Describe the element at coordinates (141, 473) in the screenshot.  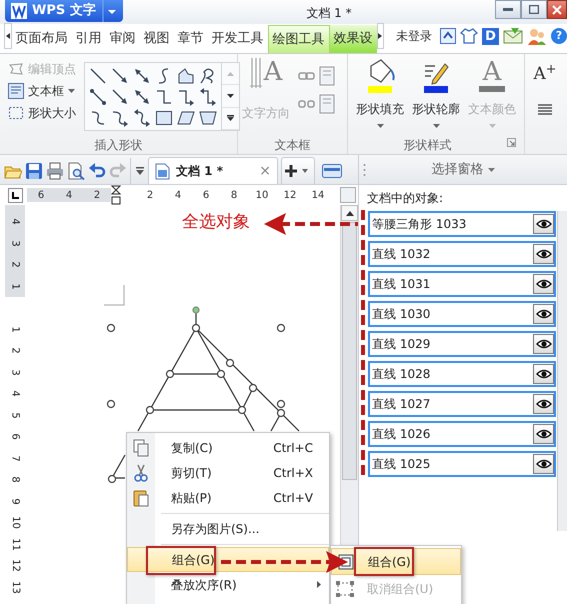
I see `scissors-icon` at that location.